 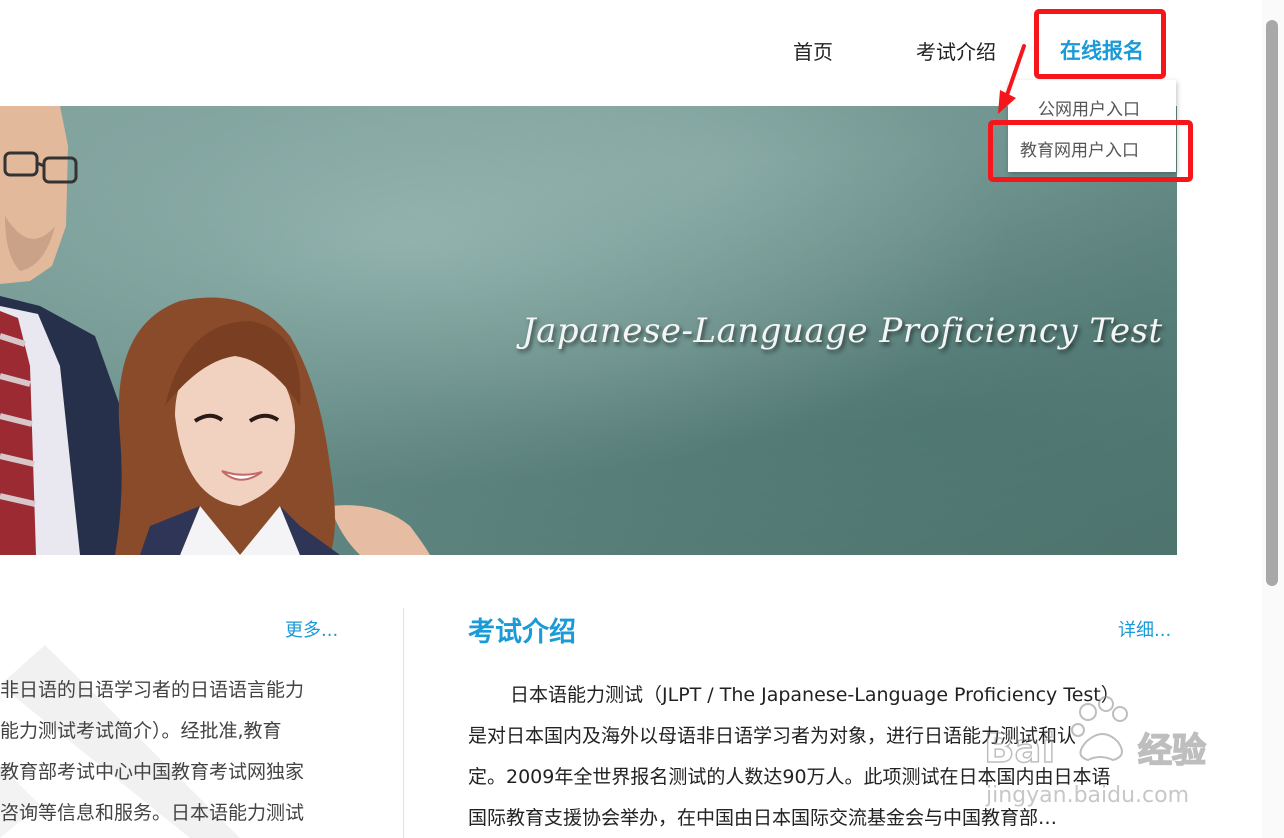 I want to click on public-network-entry: 公网用户入口, so click(x=1089, y=107).